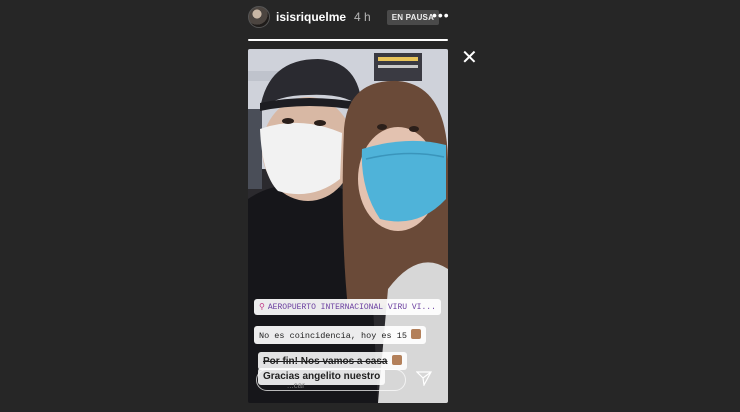  Describe the element at coordinates (441, 15) in the screenshot. I see `more-options-icon: •••` at that location.